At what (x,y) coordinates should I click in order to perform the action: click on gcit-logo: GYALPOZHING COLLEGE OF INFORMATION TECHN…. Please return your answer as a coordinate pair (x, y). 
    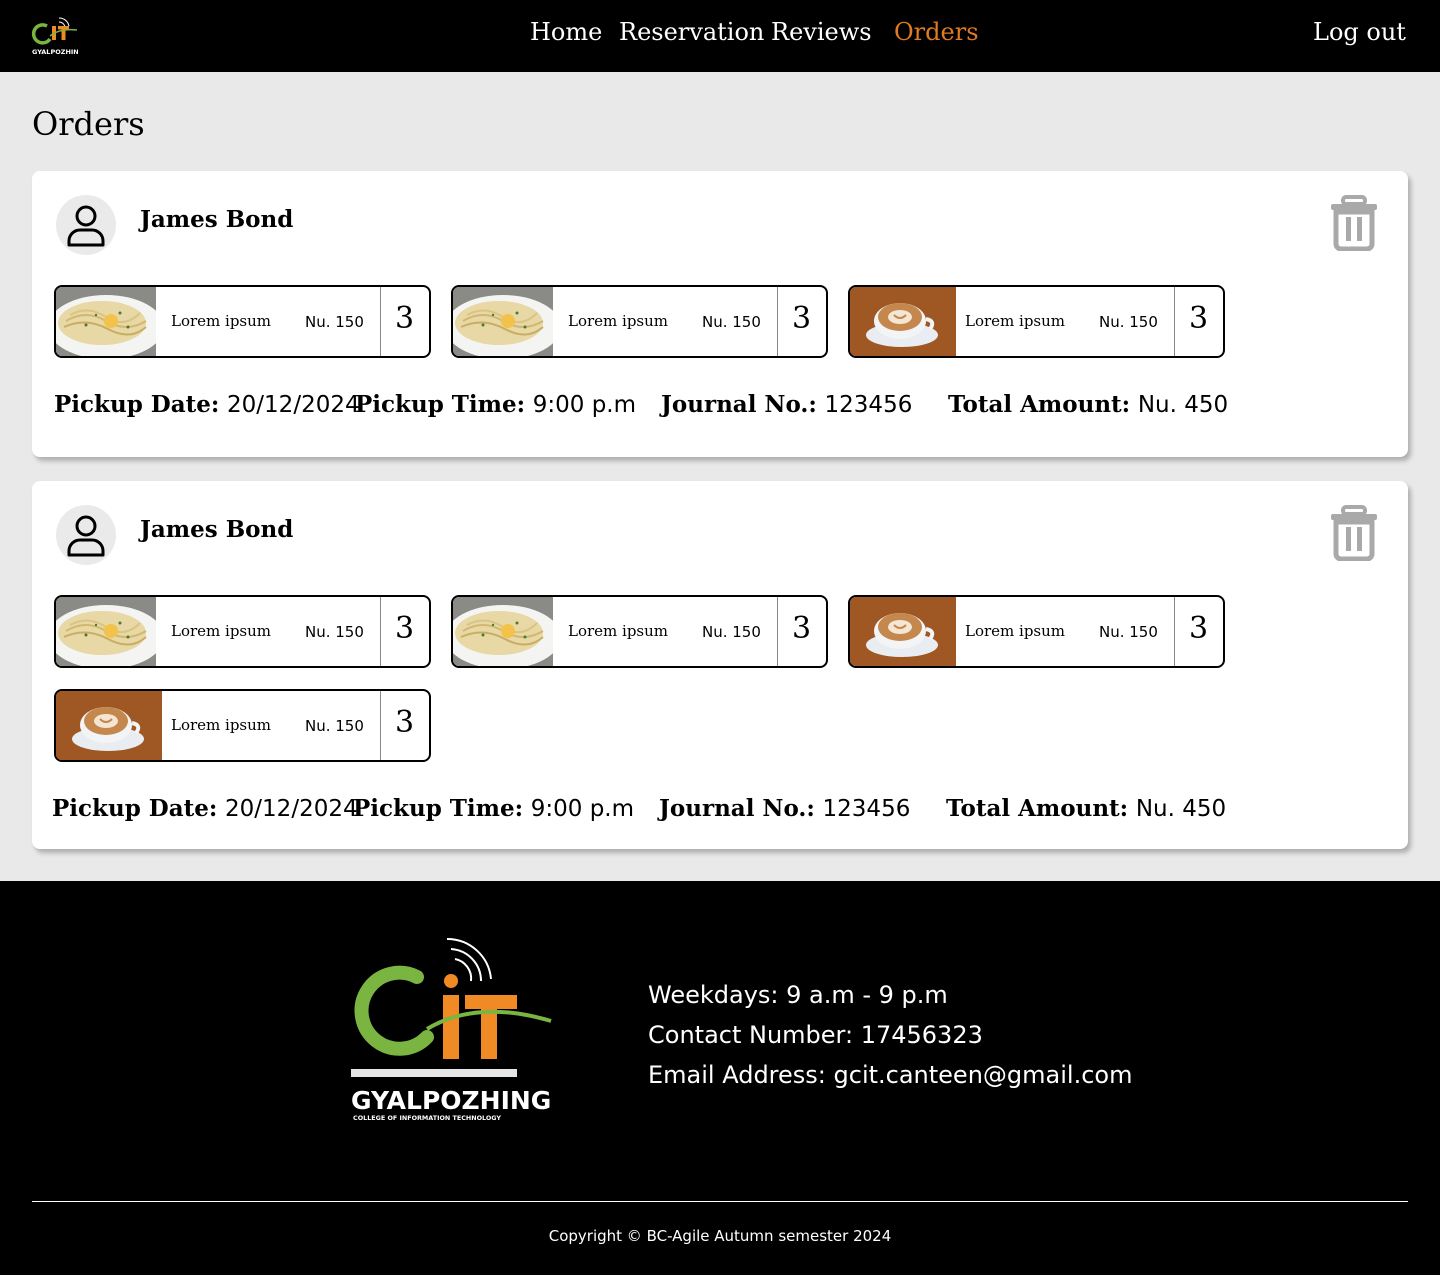
    Looking at the image, I should click on (451, 1029).